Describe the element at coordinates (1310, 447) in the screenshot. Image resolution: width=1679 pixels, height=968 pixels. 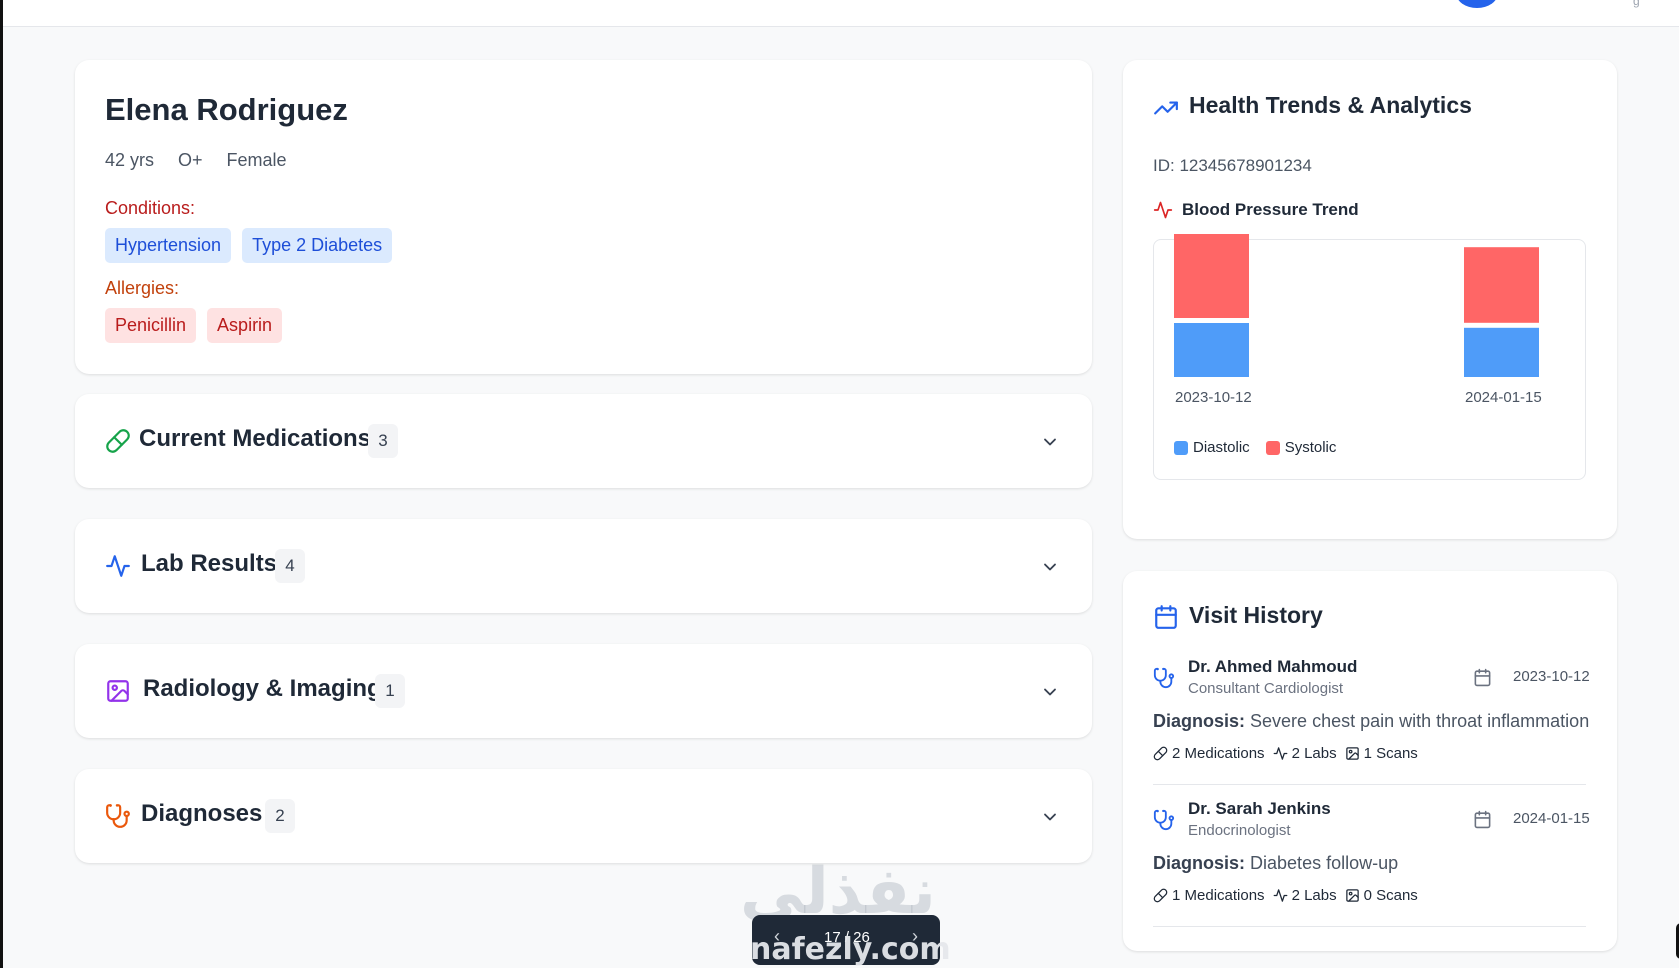
I see `legend-label: Systolic` at that location.